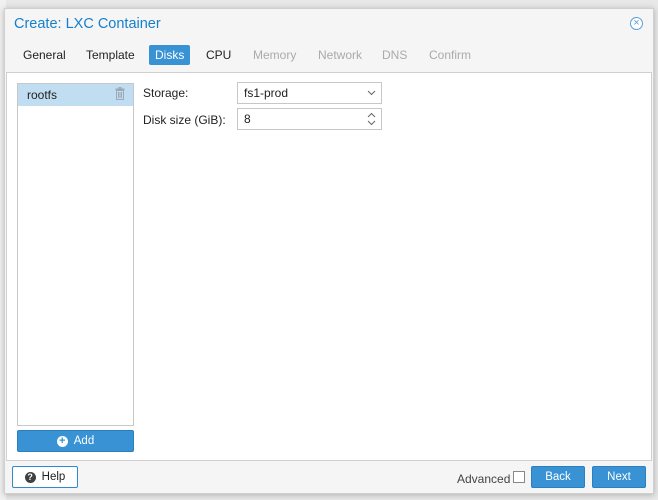  I want to click on next-button: Next, so click(619, 477).